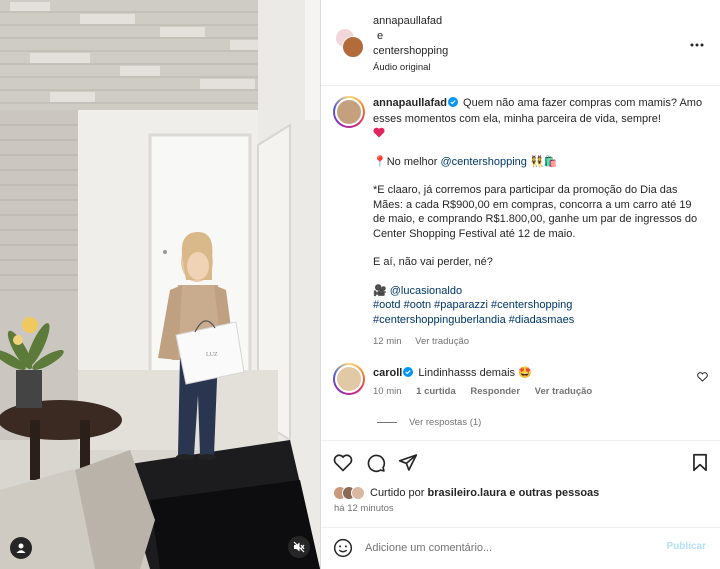 This screenshot has height=569, width=720. I want to click on comment-input, so click(505, 548).